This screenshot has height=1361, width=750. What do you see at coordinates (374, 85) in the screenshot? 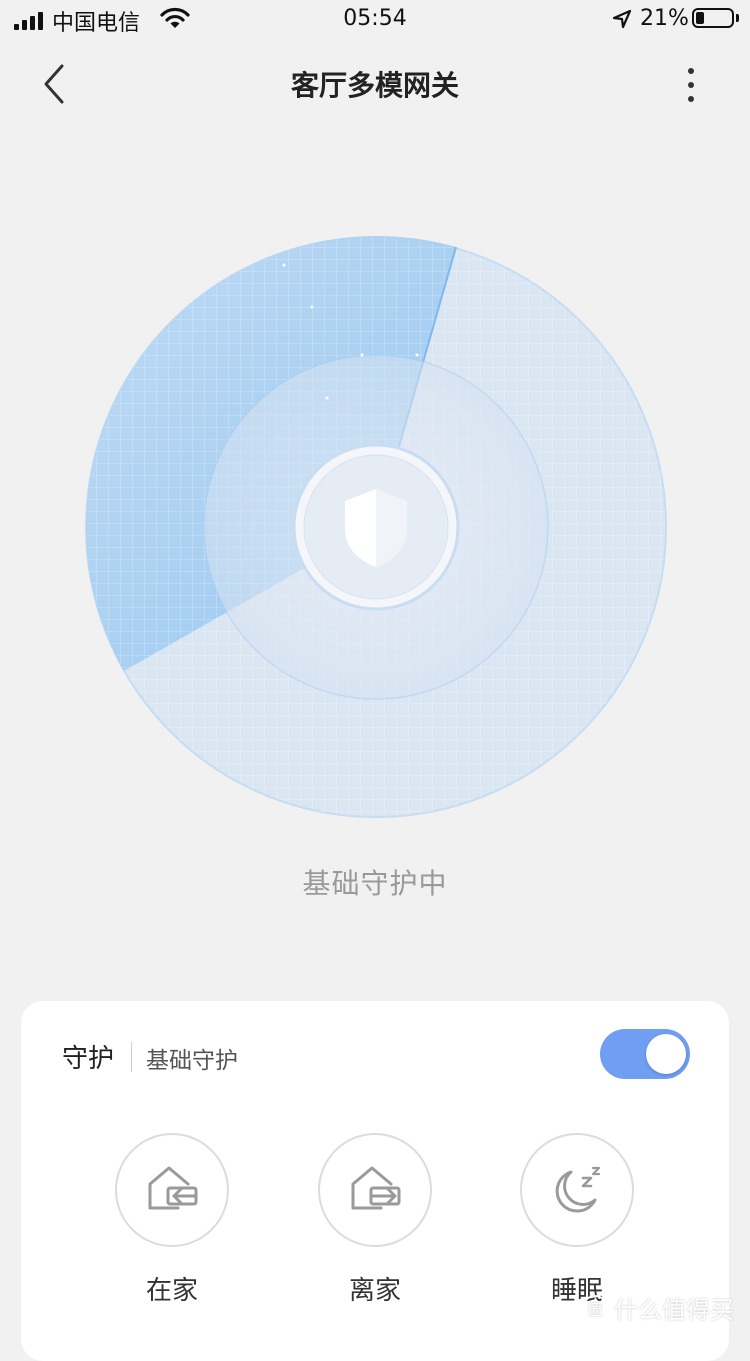
I see `page-title: 客厅多模网关` at bounding box center [374, 85].